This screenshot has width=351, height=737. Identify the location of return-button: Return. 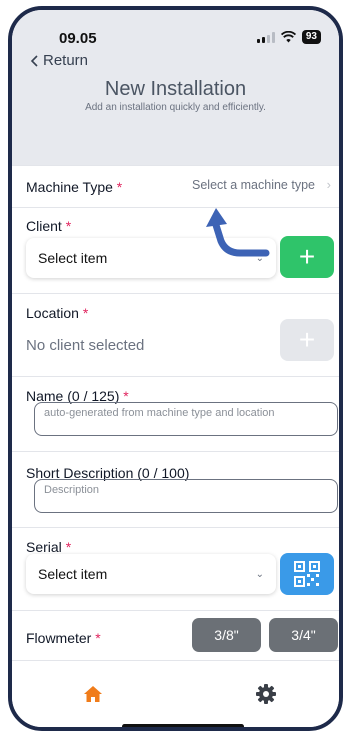
(59, 60).